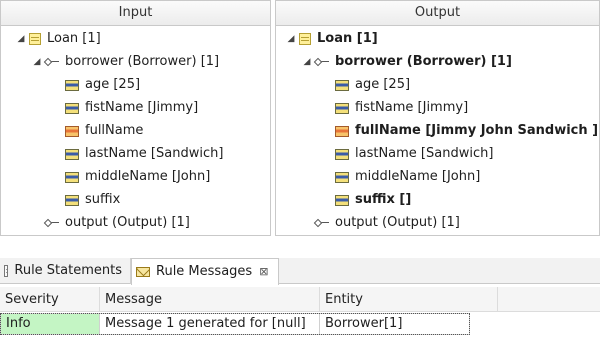 The width and height of the screenshot is (600, 340). Describe the element at coordinates (395, 324) in the screenshot. I see `entity-cell: Borrower[1]` at that location.